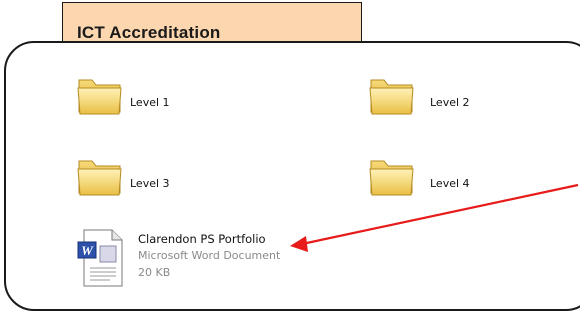  I want to click on annotation-arrow-icon, so click(434, 217).